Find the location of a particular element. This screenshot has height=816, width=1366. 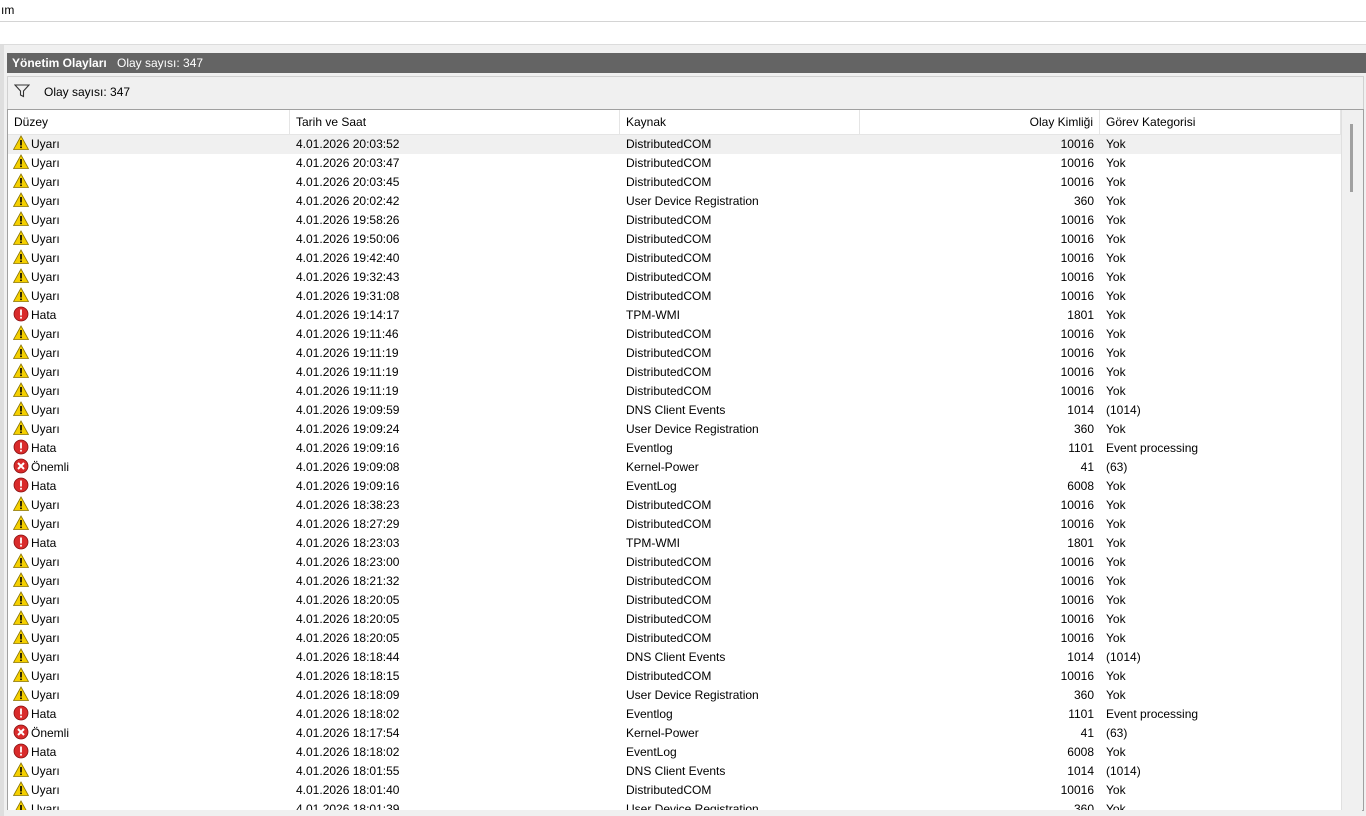

table-row: Hata 4.01.2026 18:18:02 EventLog 6008 Yok is located at coordinates (674, 752).